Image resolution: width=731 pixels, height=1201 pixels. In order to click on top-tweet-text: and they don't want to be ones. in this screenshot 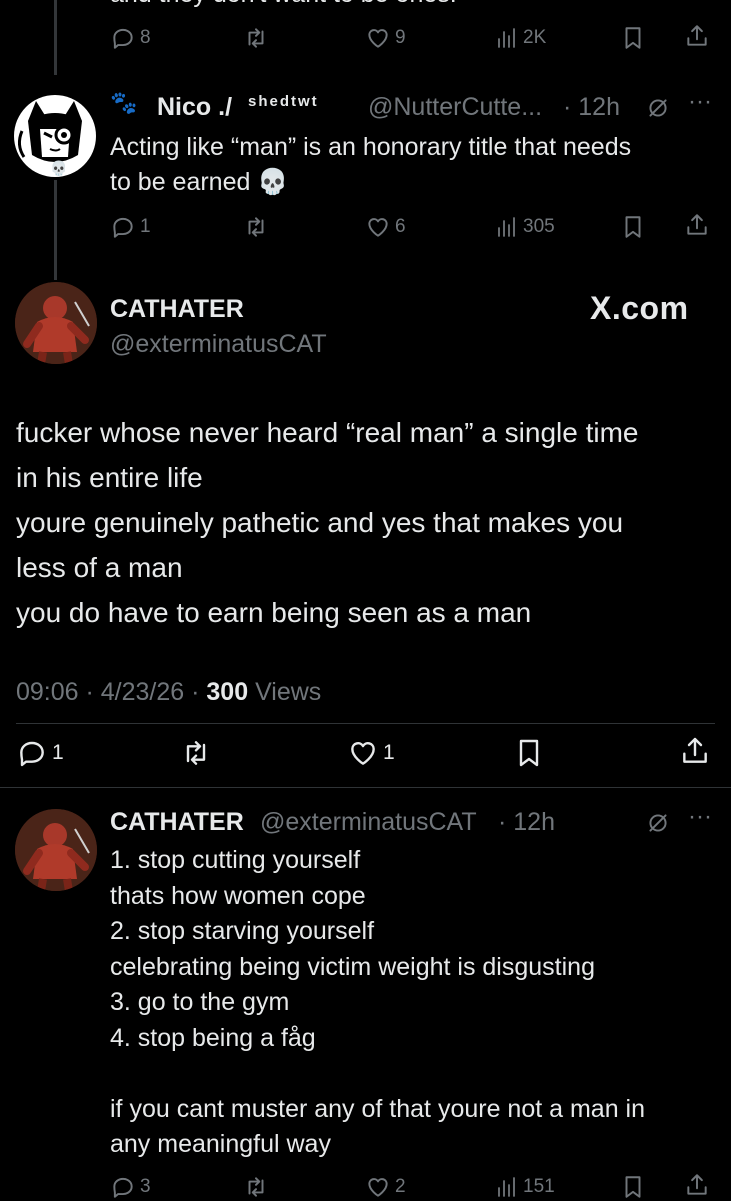, I will do `click(283, 4)`.